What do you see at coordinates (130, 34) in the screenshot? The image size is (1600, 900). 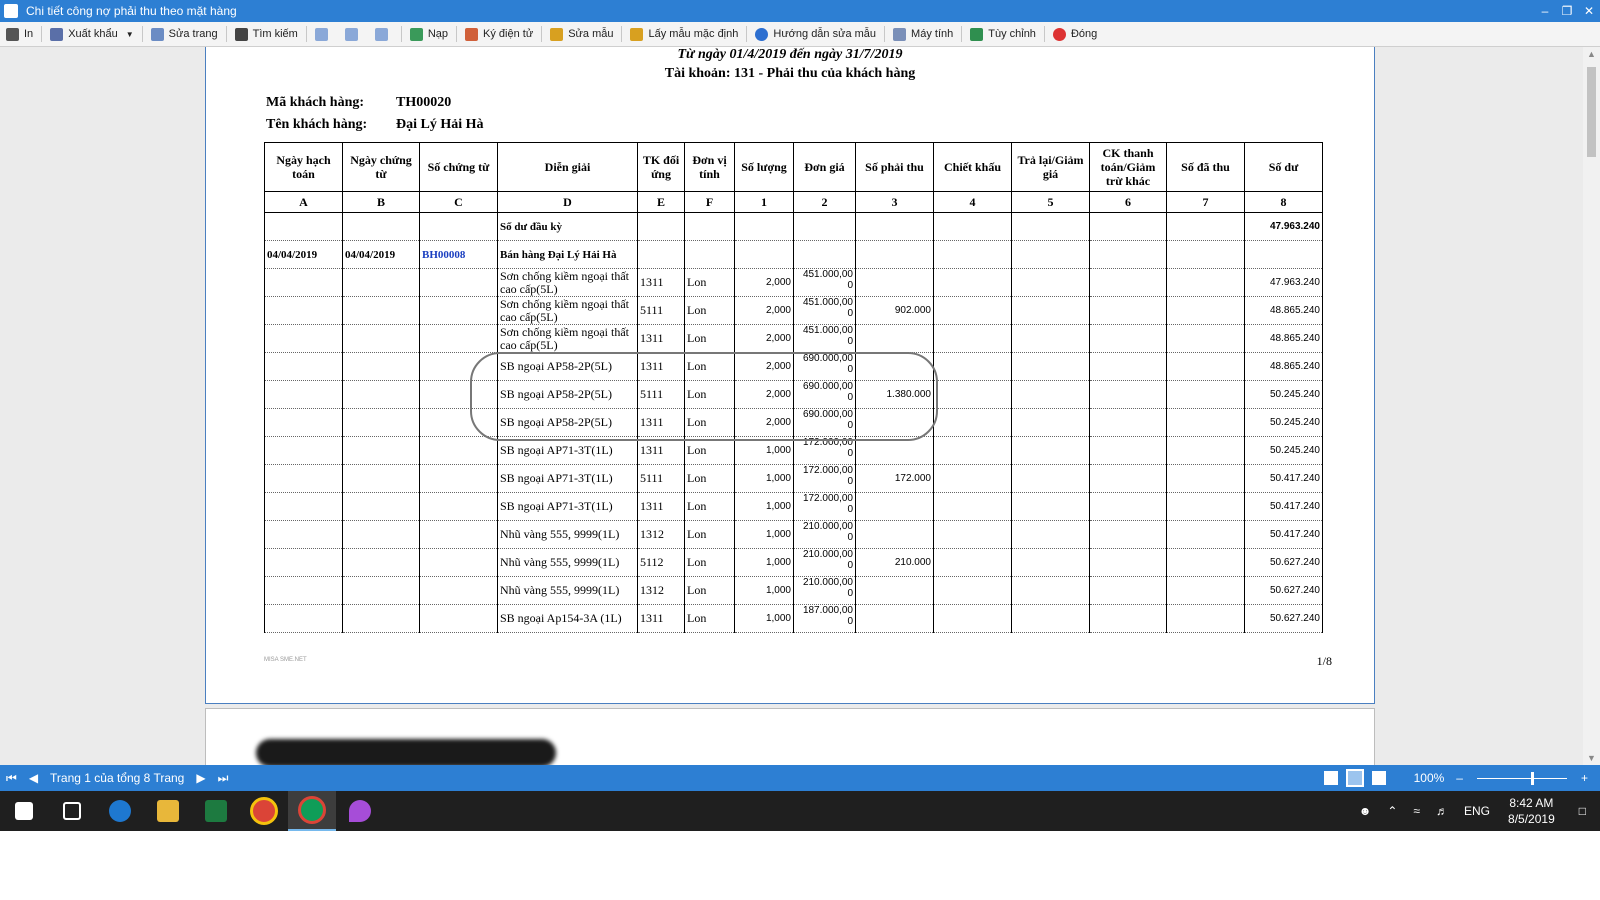 I see `chevron-down-icon: ▼` at bounding box center [130, 34].